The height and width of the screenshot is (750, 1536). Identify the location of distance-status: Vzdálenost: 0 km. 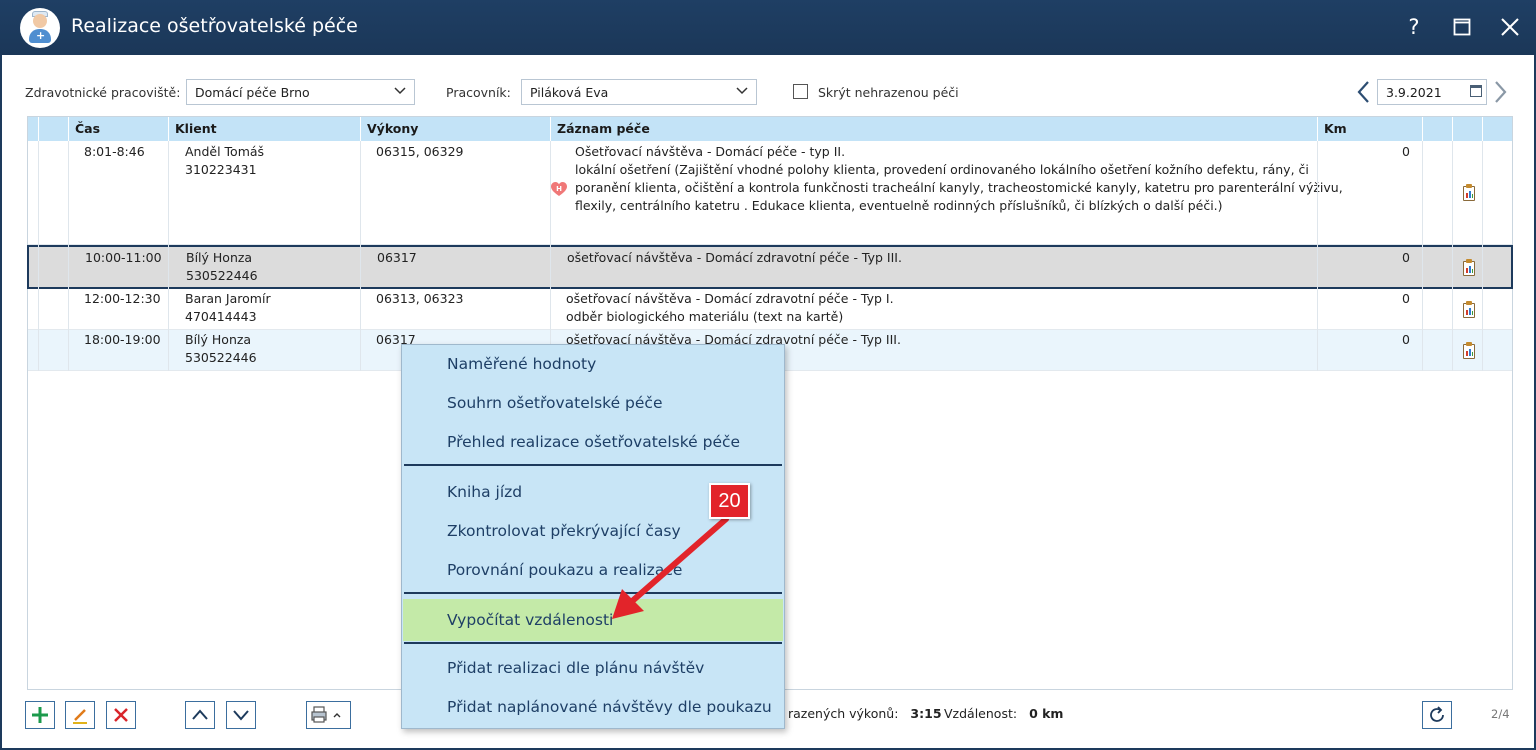
(1003, 713).